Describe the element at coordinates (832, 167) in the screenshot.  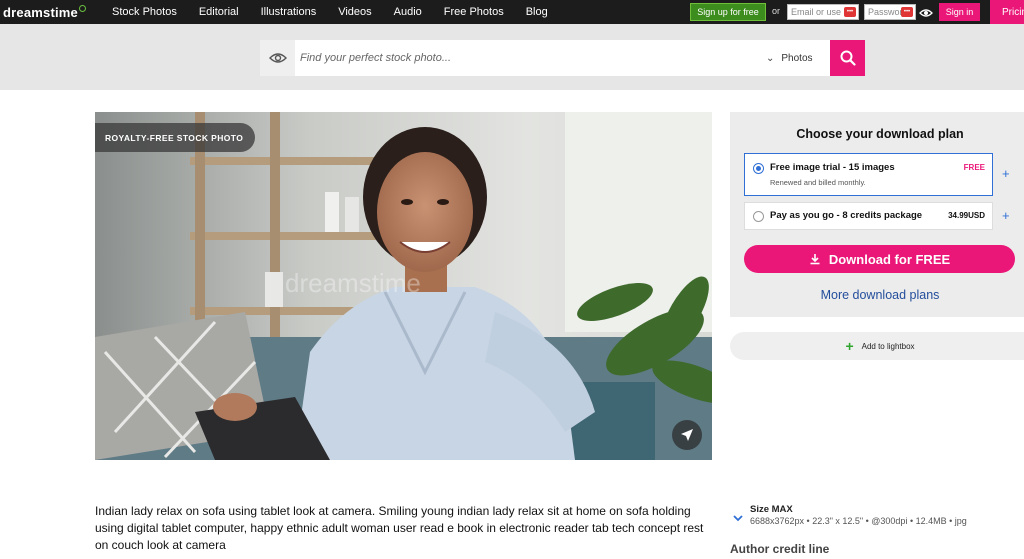
I see `plan-option-title: Free image trial - 15 images` at that location.